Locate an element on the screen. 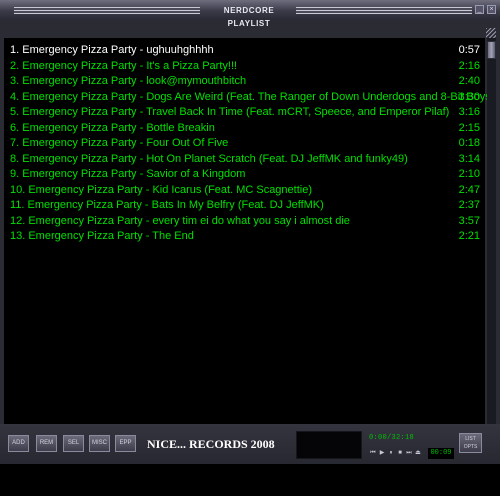 The width and height of the screenshot is (500, 496). track-title: 1. Emergency Pizza Party - ughuuhghhhh is located at coordinates (112, 50).